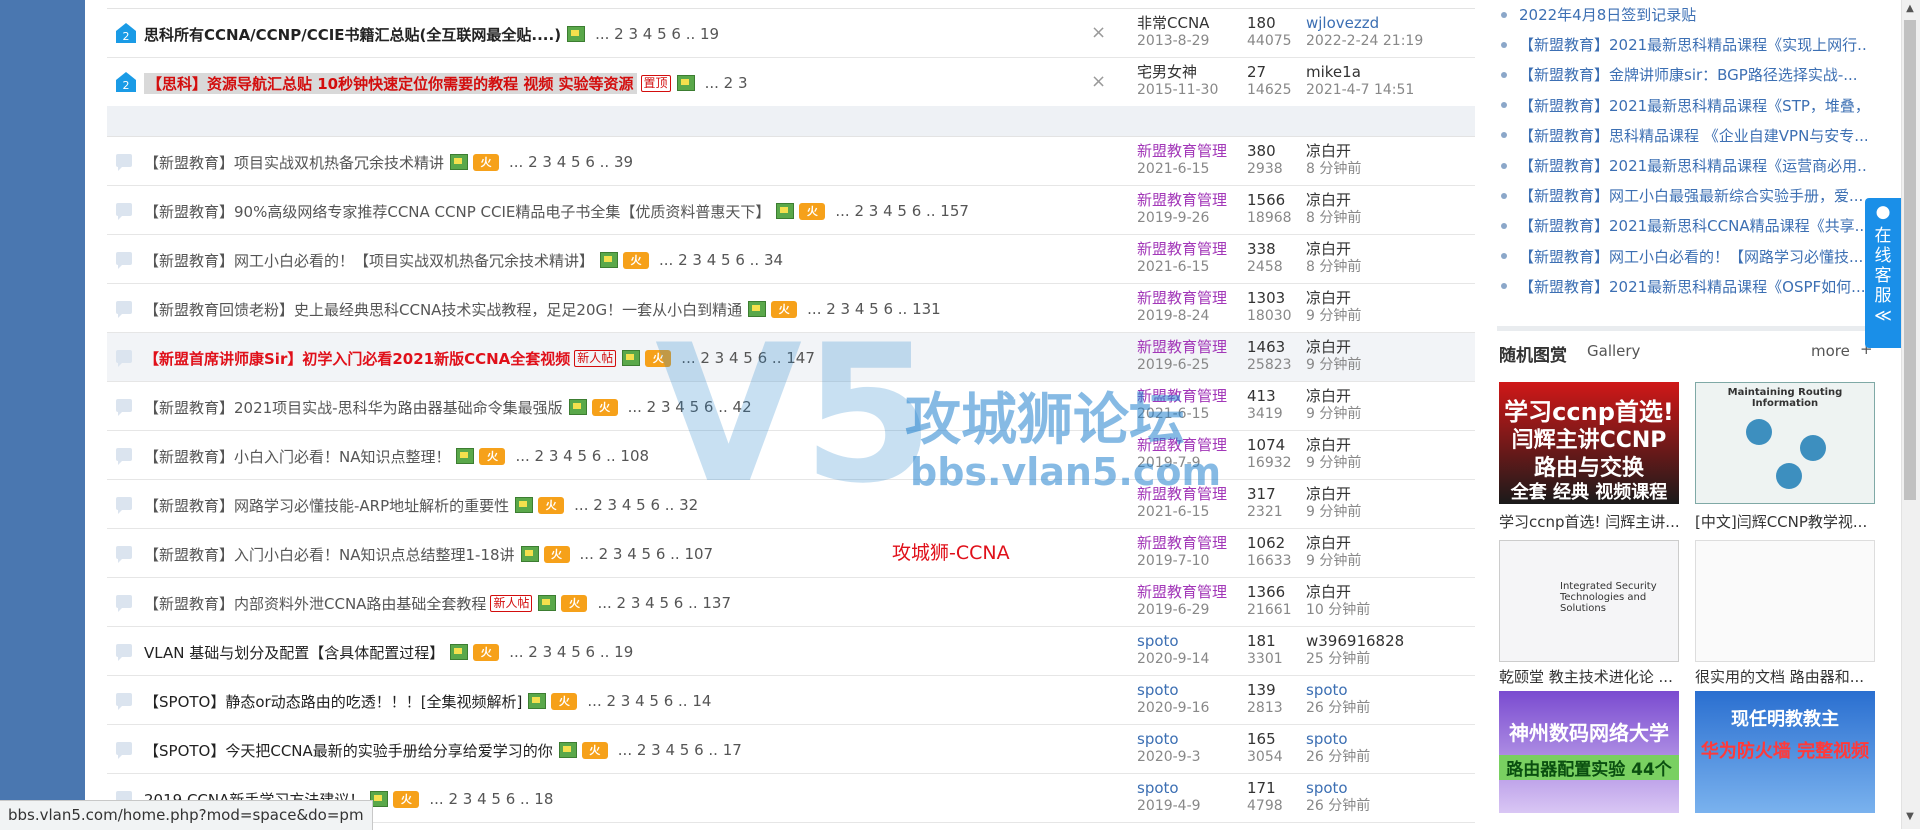  What do you see at coordinates (680, 750) in the screenshot?
I see `page-links: ... 2 3 4 5 6 .. 17` at bounding box center [680, 750].